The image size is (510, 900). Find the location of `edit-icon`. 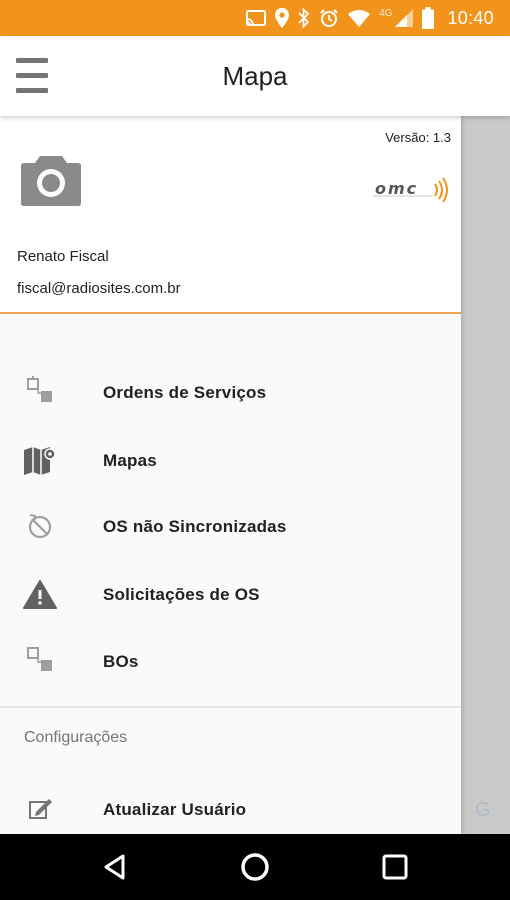

edit-icon is located at coordinates (40, 809).